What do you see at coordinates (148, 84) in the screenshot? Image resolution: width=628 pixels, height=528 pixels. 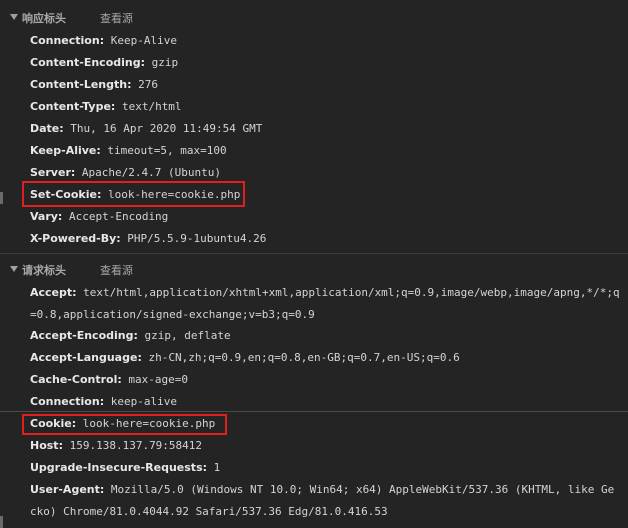 I see `header-value: 276` at bounding box center [148, 84].